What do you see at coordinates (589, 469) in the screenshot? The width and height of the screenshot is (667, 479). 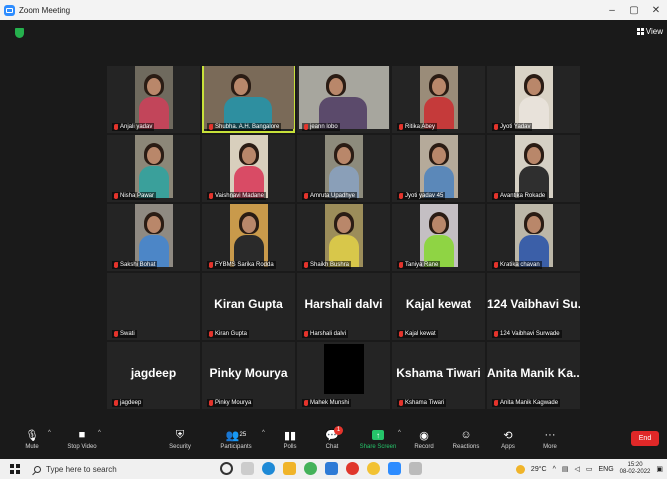 I see `battery-icon: ▭` at bounding box center [589, 469].